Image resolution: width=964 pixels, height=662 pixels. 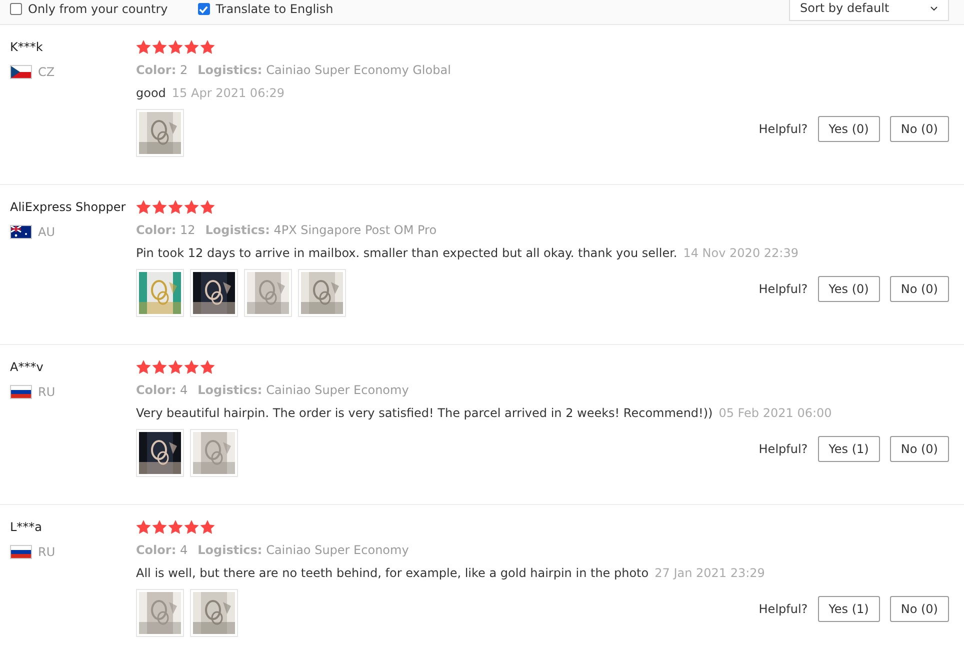 What do you see at coordinates (468, 253) in the screenshot?
I see `review-text: Pin took 12 days to arrive in mailbox. smaller than expected but all okay. thank you seller. 14 Nov 2020 22:39` at bounding box center [468, 253].